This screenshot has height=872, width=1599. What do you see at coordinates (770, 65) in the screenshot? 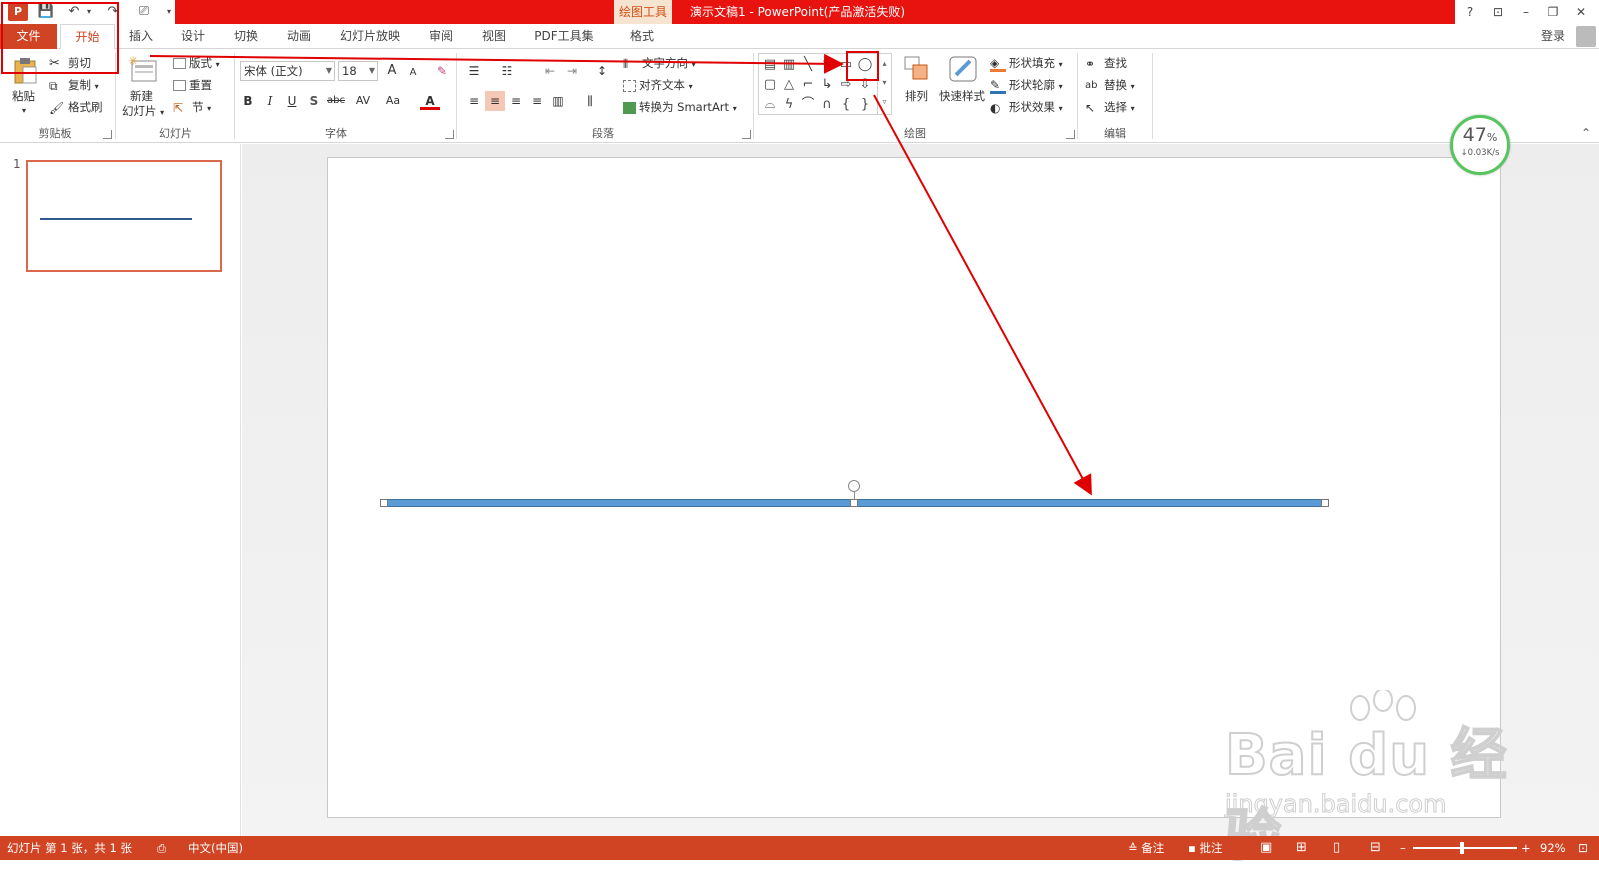
I see `text-box-shape-icon: ▤` at bounding box center [770, 65].